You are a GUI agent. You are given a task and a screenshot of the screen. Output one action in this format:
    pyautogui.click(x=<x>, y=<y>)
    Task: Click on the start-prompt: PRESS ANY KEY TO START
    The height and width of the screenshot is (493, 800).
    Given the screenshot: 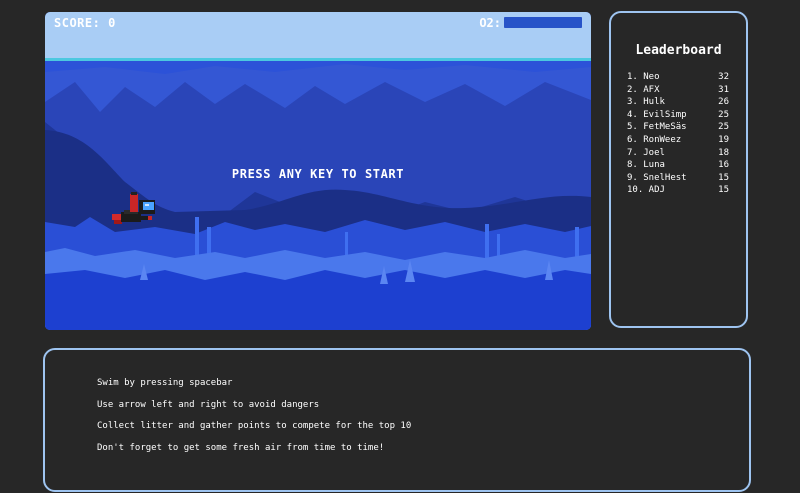 What is the action you would take?
    pyautogui.click(x=318, y=174)
    